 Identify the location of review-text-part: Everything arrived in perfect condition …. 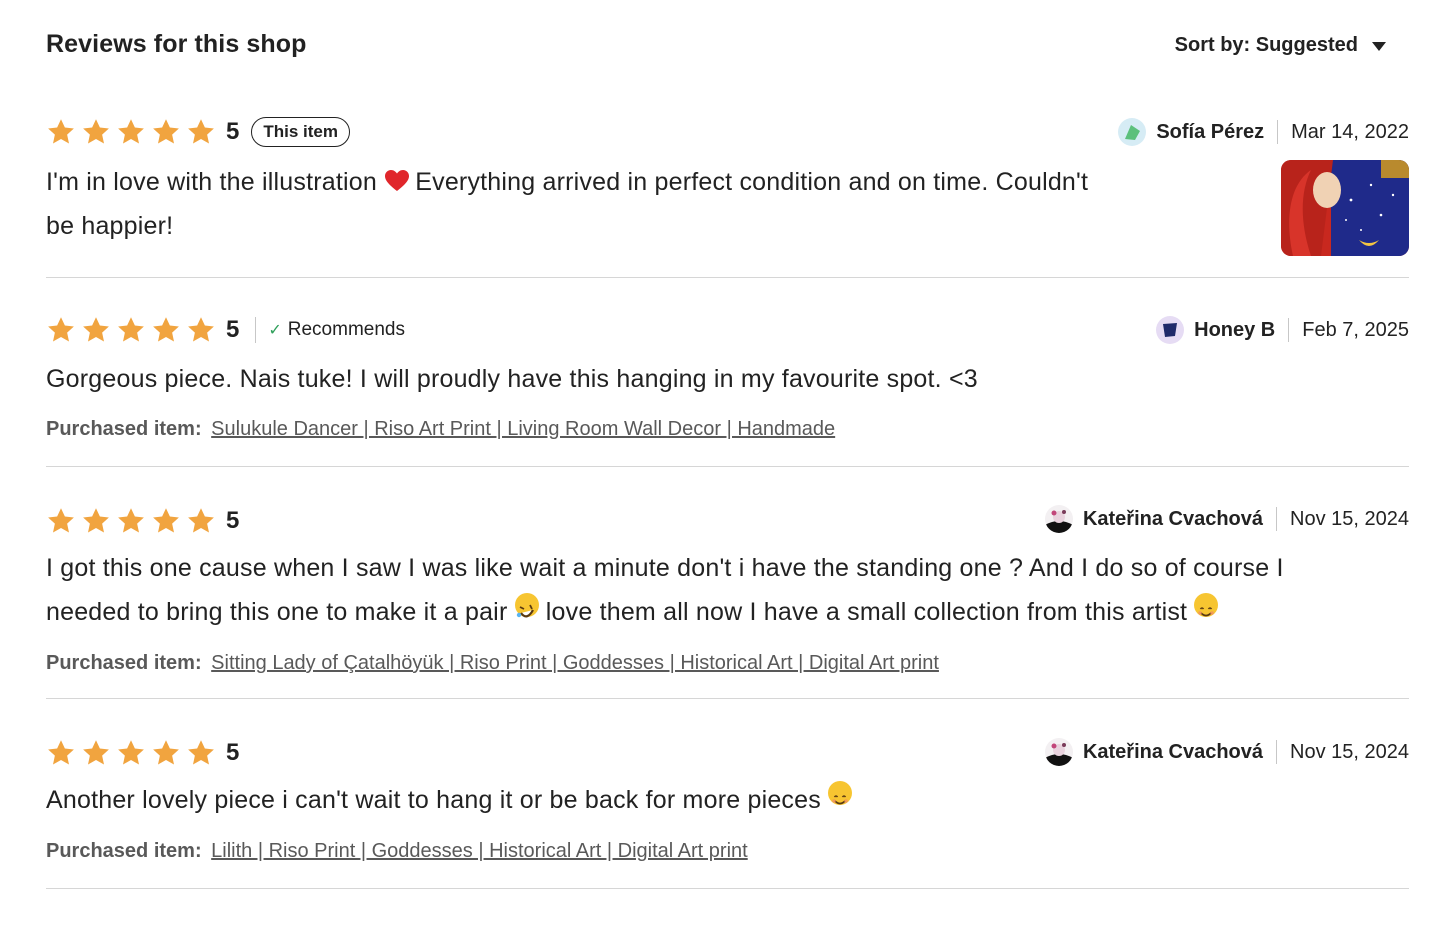
(748, 182).